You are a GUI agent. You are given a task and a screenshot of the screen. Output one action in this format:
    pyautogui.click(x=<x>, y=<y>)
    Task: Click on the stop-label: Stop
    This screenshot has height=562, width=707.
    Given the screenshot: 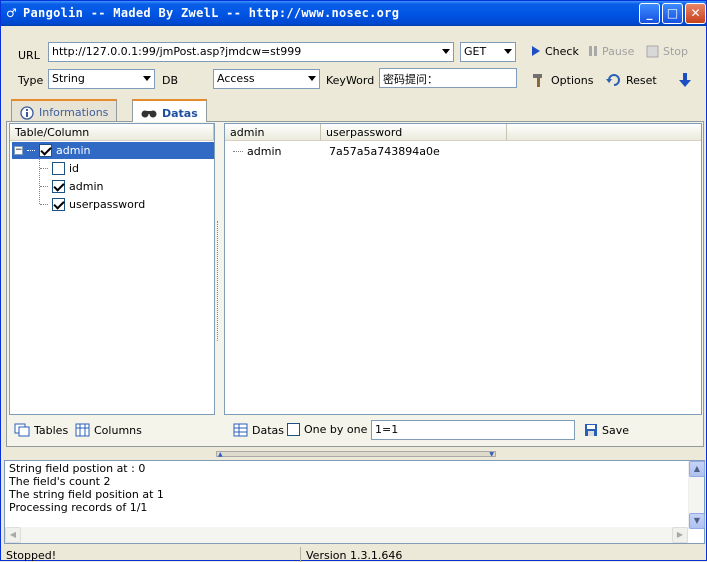 What is the action you would take?
    pyautogui.click(x=676, y=51)
    